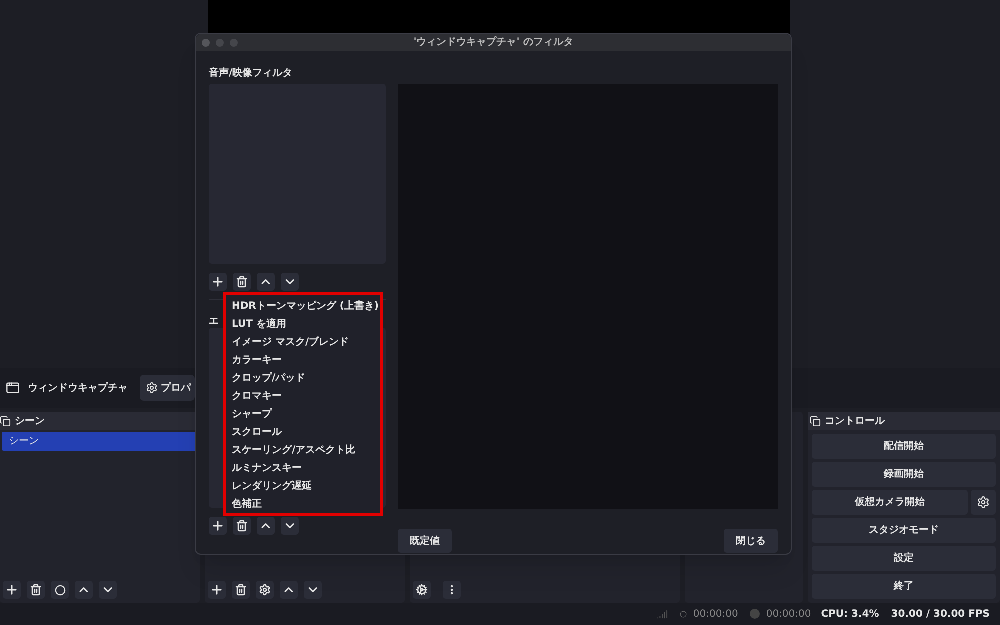  What do you see at coordinates (904, 475) in the screenshot?
I see `control-button: 録画開始` at bounding box center [904, 475].